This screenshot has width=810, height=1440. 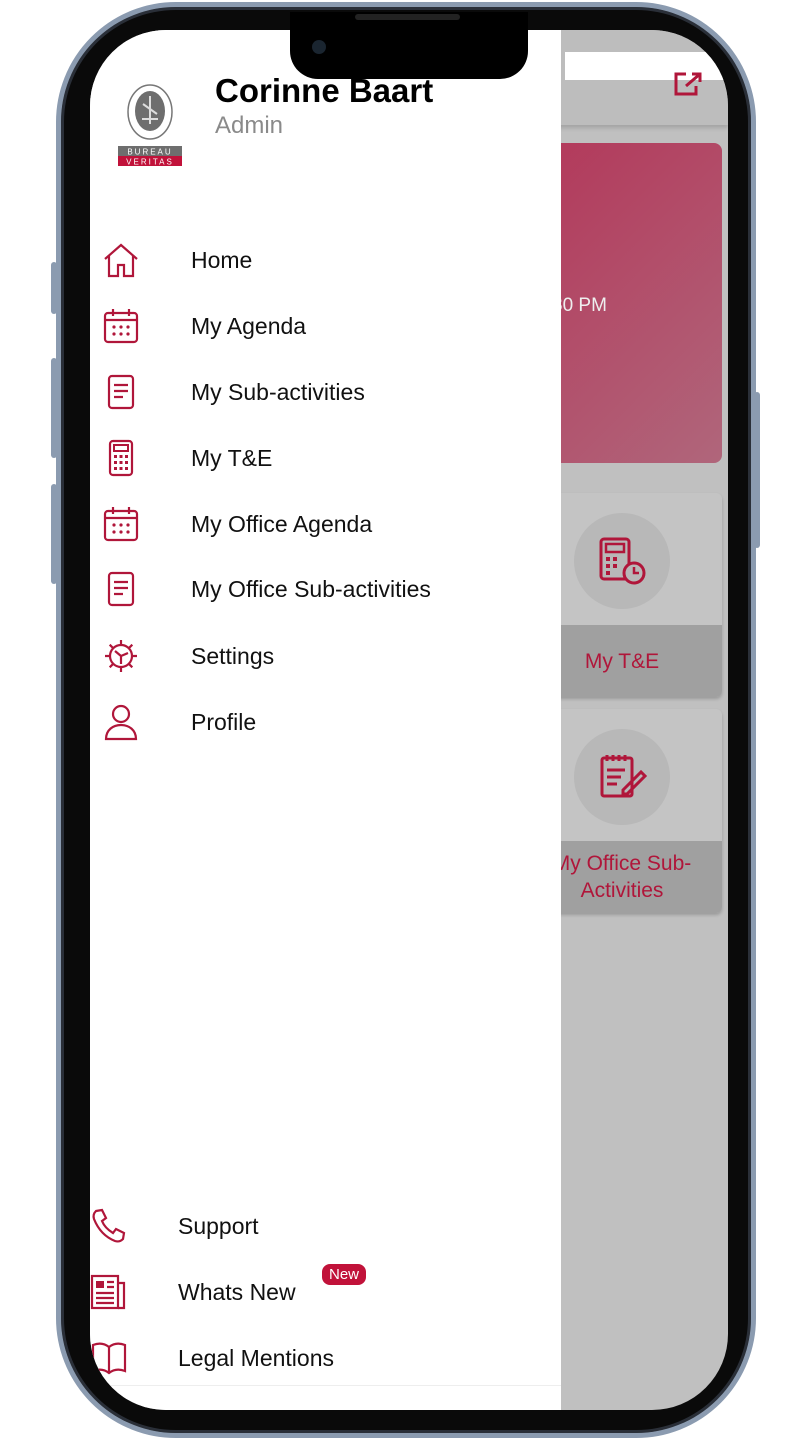 I want to click on menu-item-support: Support, so click(x=325, y=1226).